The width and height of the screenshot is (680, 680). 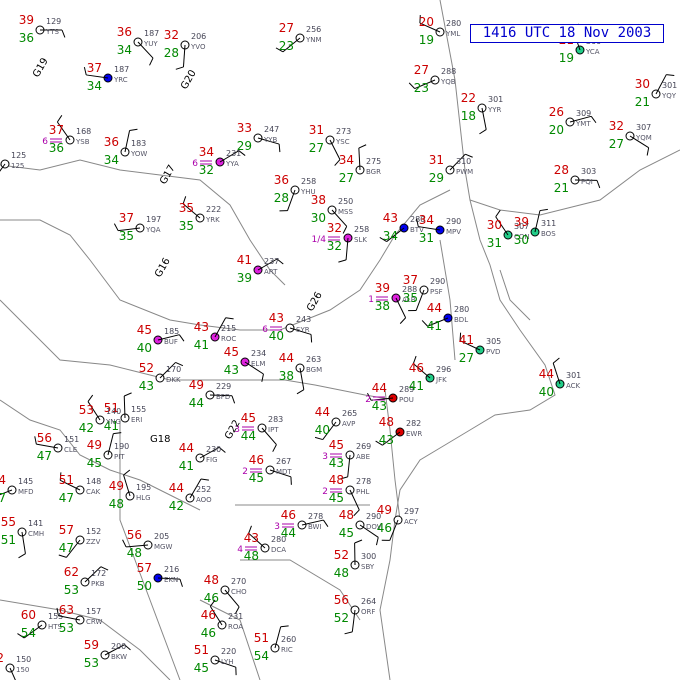 What do you see at coordinates (426, 40) in the screenshot?
I see `dewpoint-label: 19` at bounding box center [426, 40].